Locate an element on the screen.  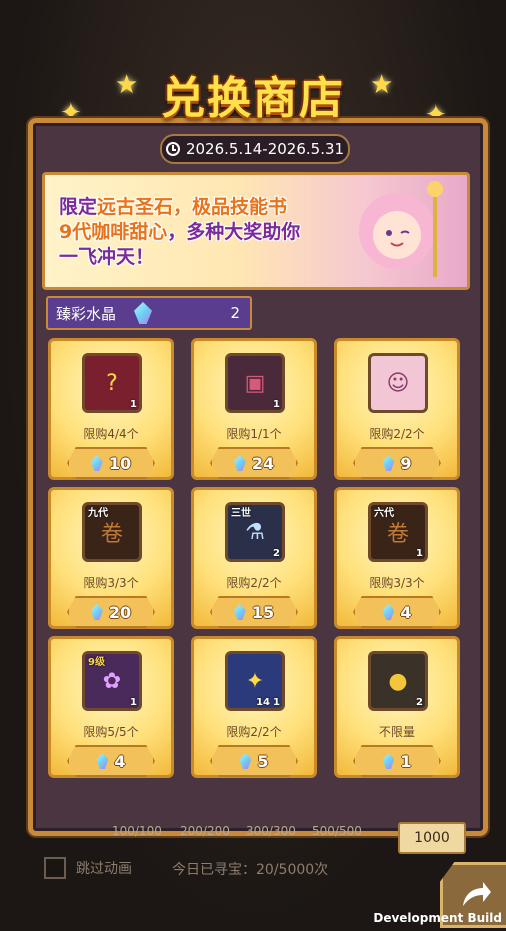
purchase-limit: 限购4/4个 is located at coordinates (111, 434).